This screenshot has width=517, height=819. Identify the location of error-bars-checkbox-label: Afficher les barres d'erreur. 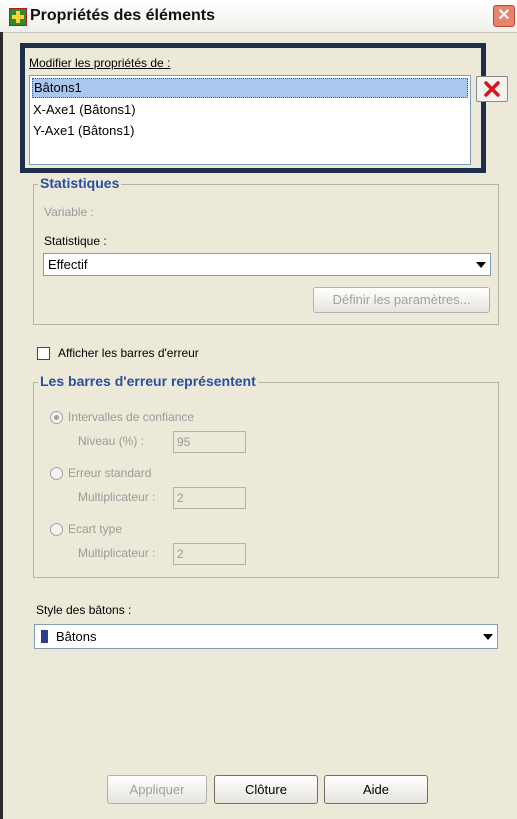
(128, 353).